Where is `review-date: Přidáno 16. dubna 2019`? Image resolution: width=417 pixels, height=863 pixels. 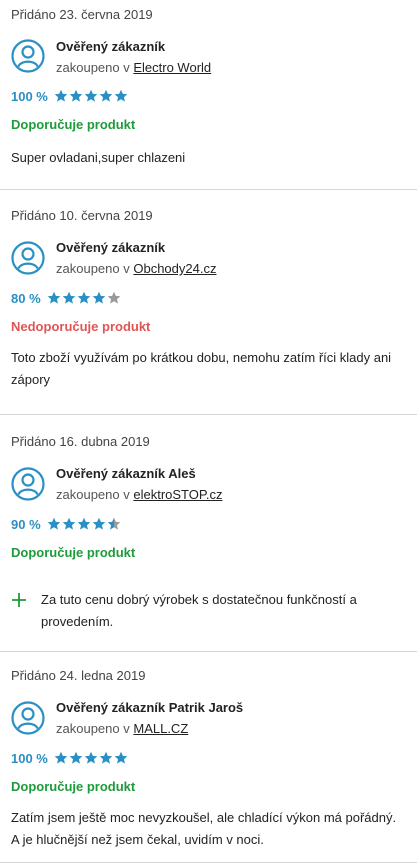 review-date: Přidáno 16. dubna 2019 is located at coordinates (80, 441).